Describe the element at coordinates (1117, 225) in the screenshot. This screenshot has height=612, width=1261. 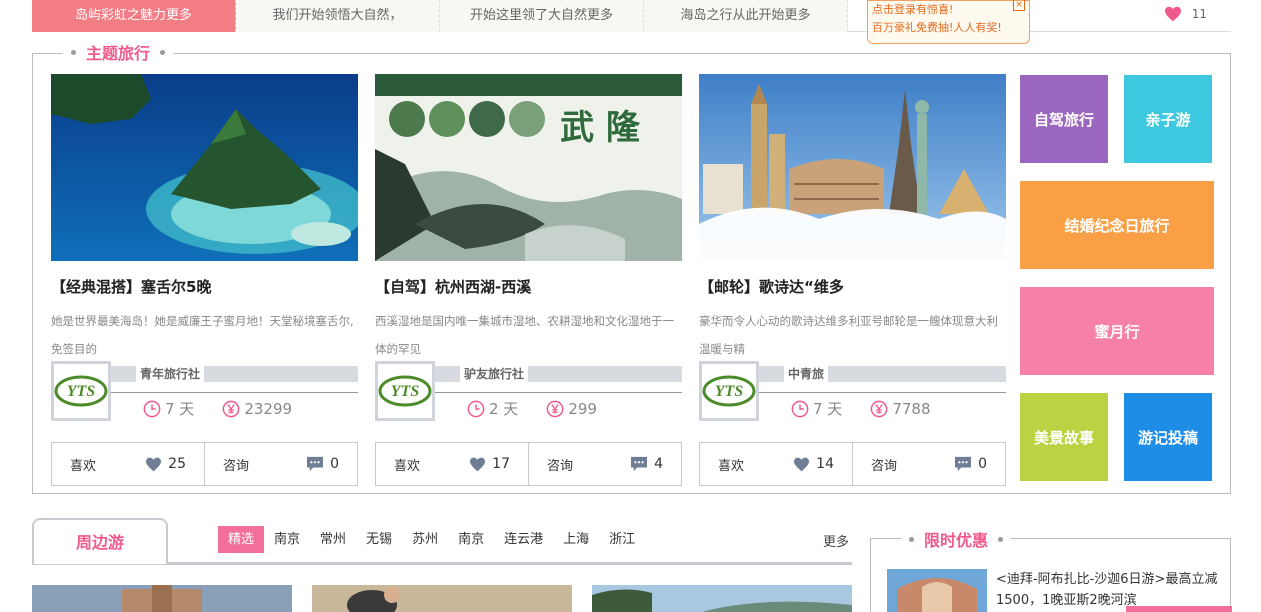
I see `tile-anniversary: 结婚纪念日旅行` at that location.